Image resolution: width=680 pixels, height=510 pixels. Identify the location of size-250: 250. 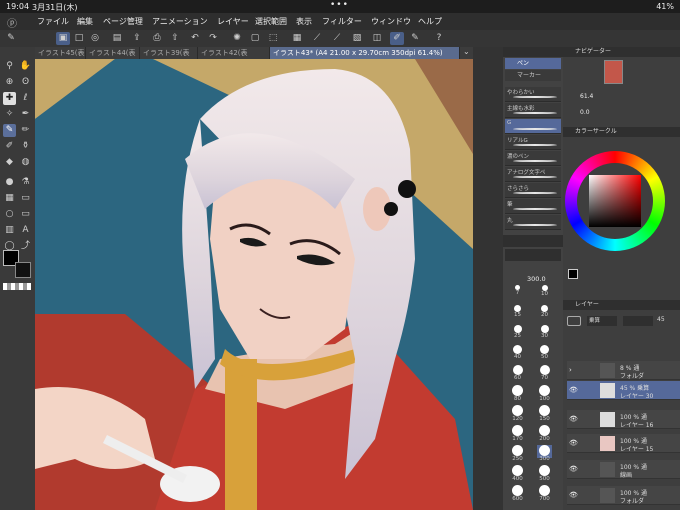
(517, 453).